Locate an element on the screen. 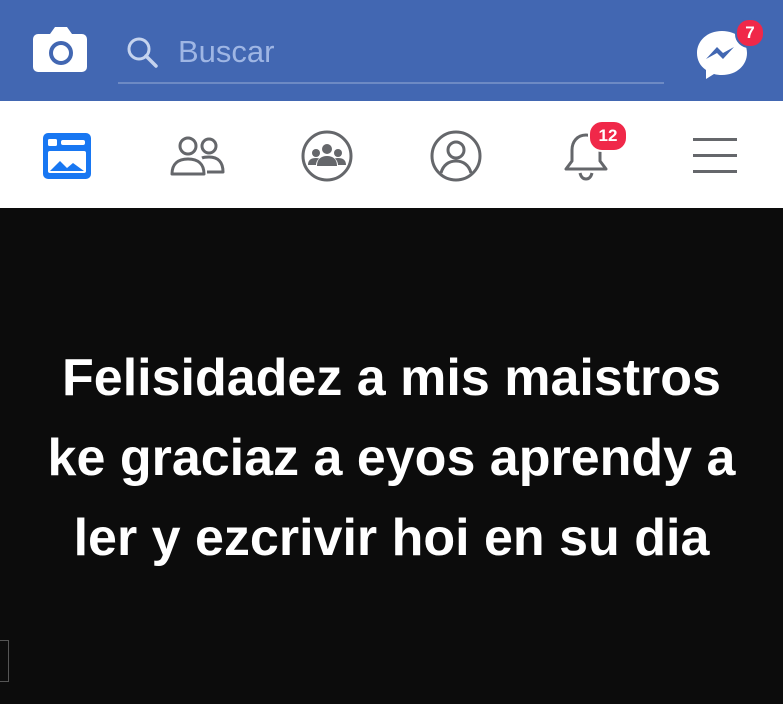  groups-icon is located at coordinates (327, 156).